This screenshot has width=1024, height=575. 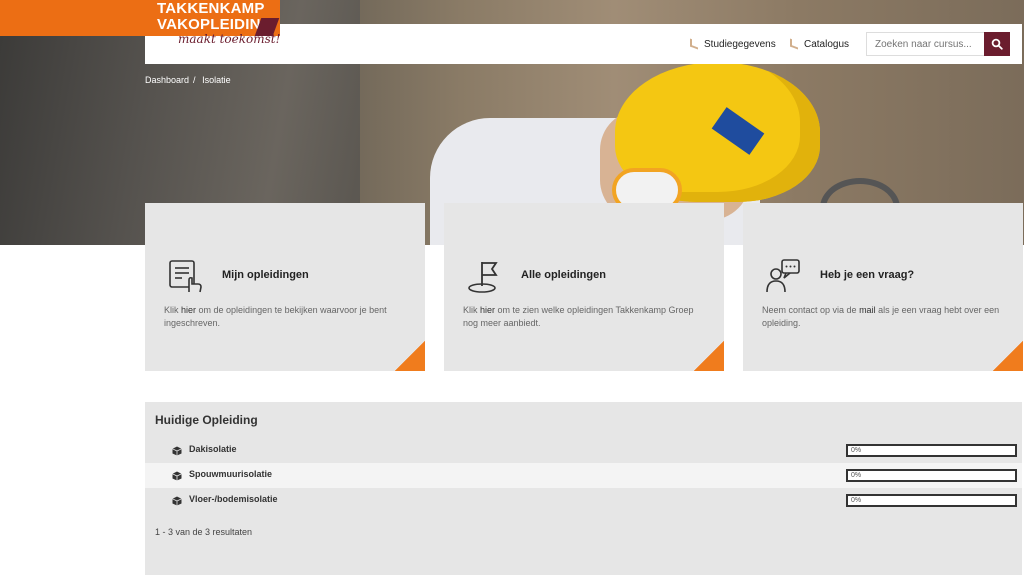 I want to click on nav-item-studiegegevens: Studiegegevens, so click(x=733, y=44).